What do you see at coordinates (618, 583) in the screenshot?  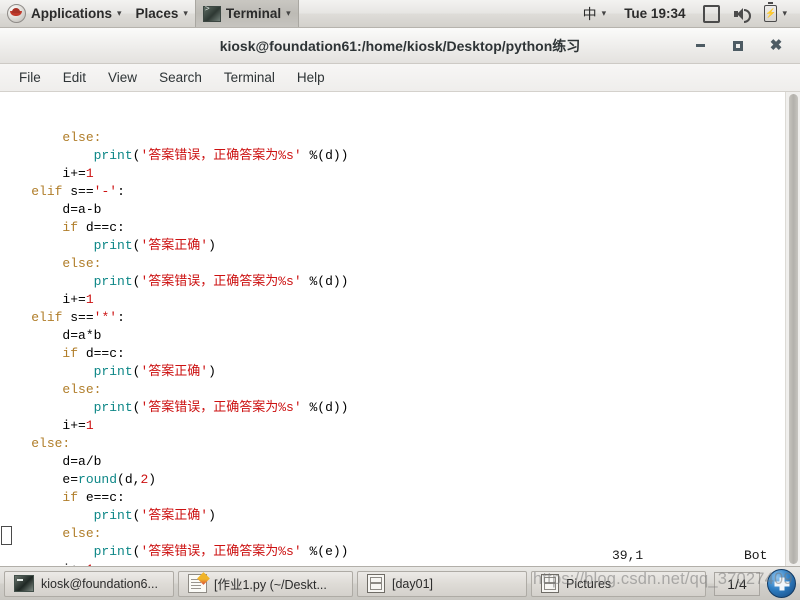 I see `taskbar-item-pictures: Pictures` at bounding box center [618, 583].